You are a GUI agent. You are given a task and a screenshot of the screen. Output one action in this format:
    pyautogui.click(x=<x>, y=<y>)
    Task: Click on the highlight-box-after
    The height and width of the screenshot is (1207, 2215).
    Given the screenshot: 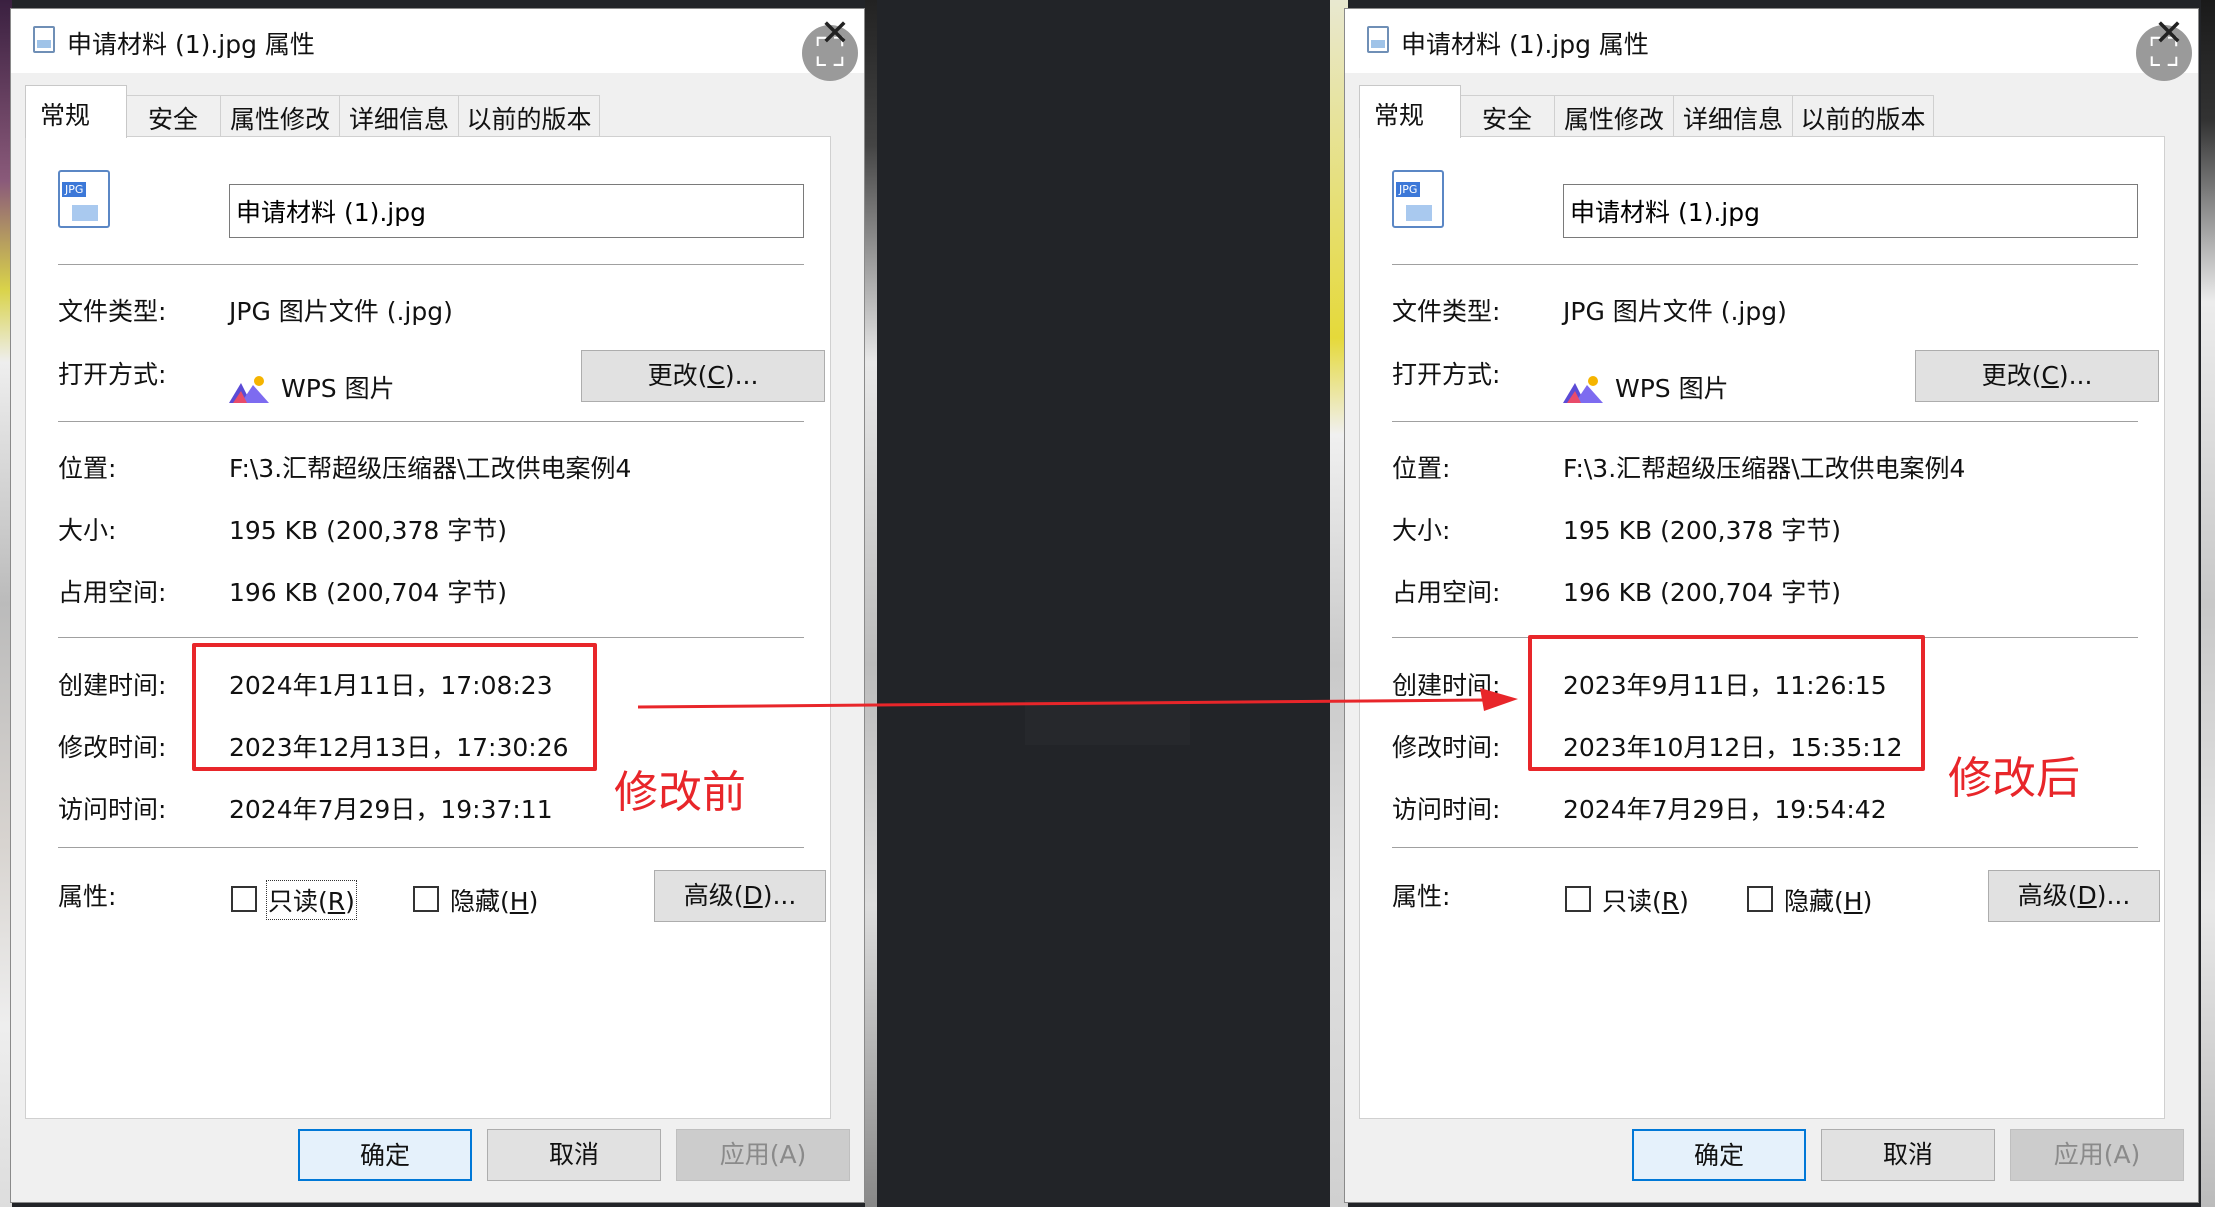 What is the action you would take?
    pyautogui.click(x=1726, y=703)
    